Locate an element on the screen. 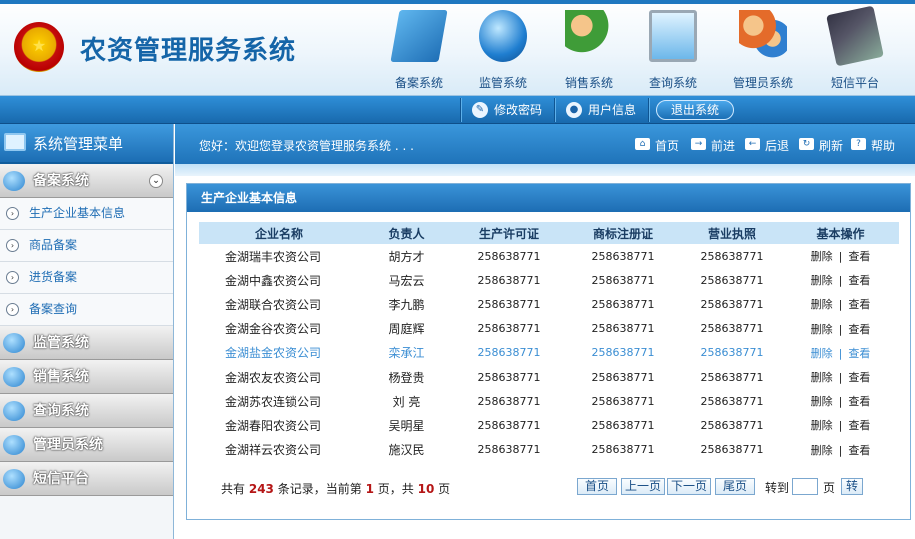  first-page-button: 首页 is located at coordinates (597, 486).